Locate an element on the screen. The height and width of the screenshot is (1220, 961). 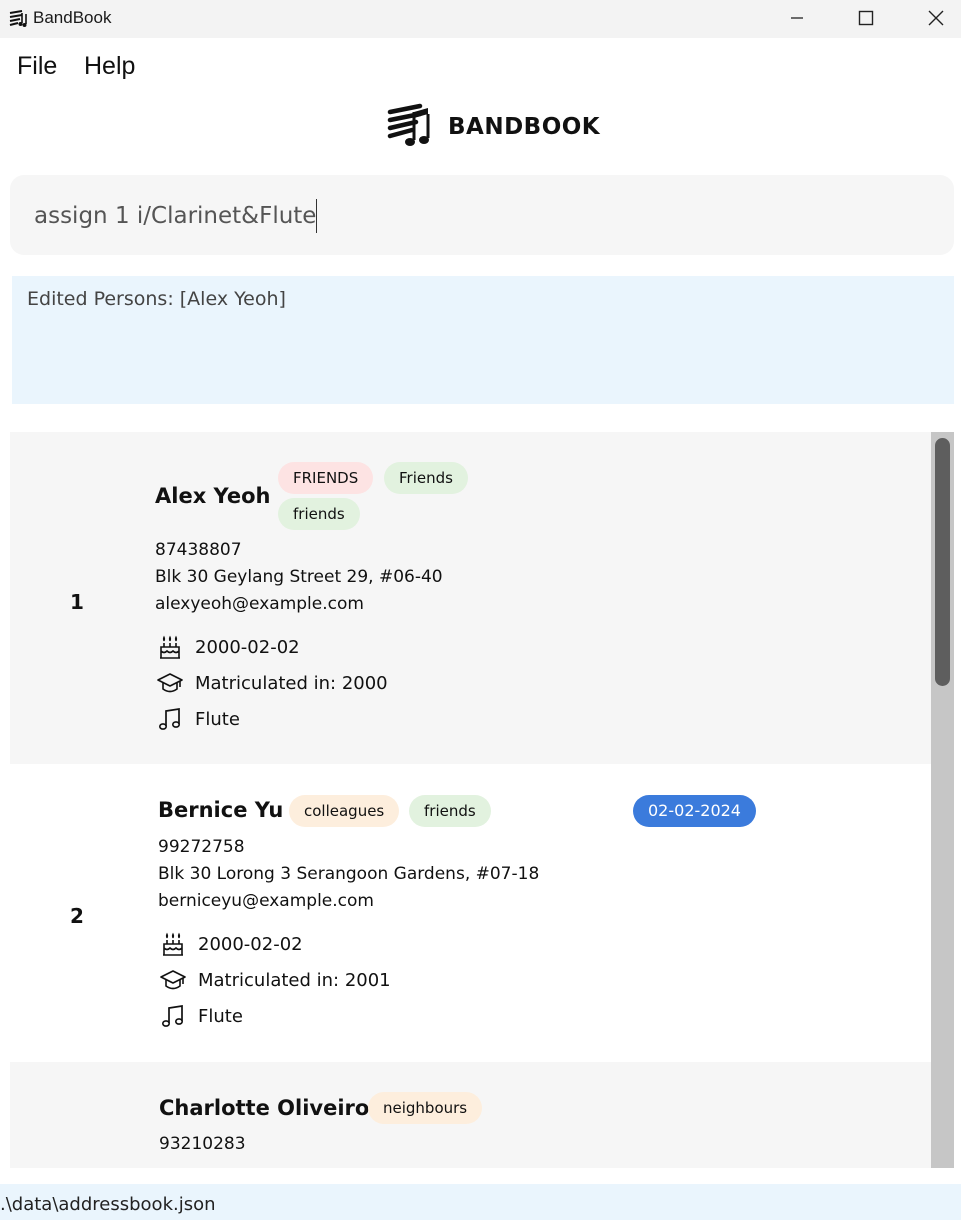
person-matriculation: Matriculated in: 2000 is located at coordinates (291, 683).